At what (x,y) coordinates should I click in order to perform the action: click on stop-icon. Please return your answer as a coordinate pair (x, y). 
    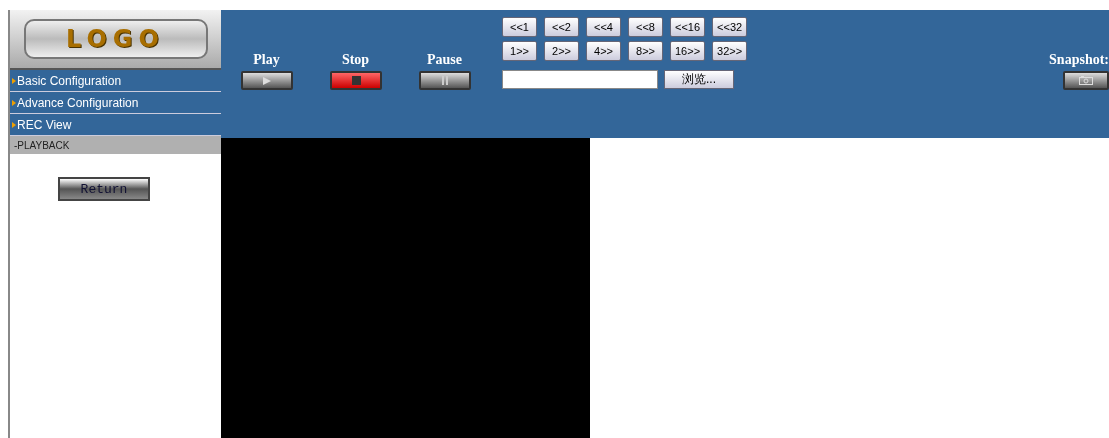
    Looking at the image, I should click on (356, 80).